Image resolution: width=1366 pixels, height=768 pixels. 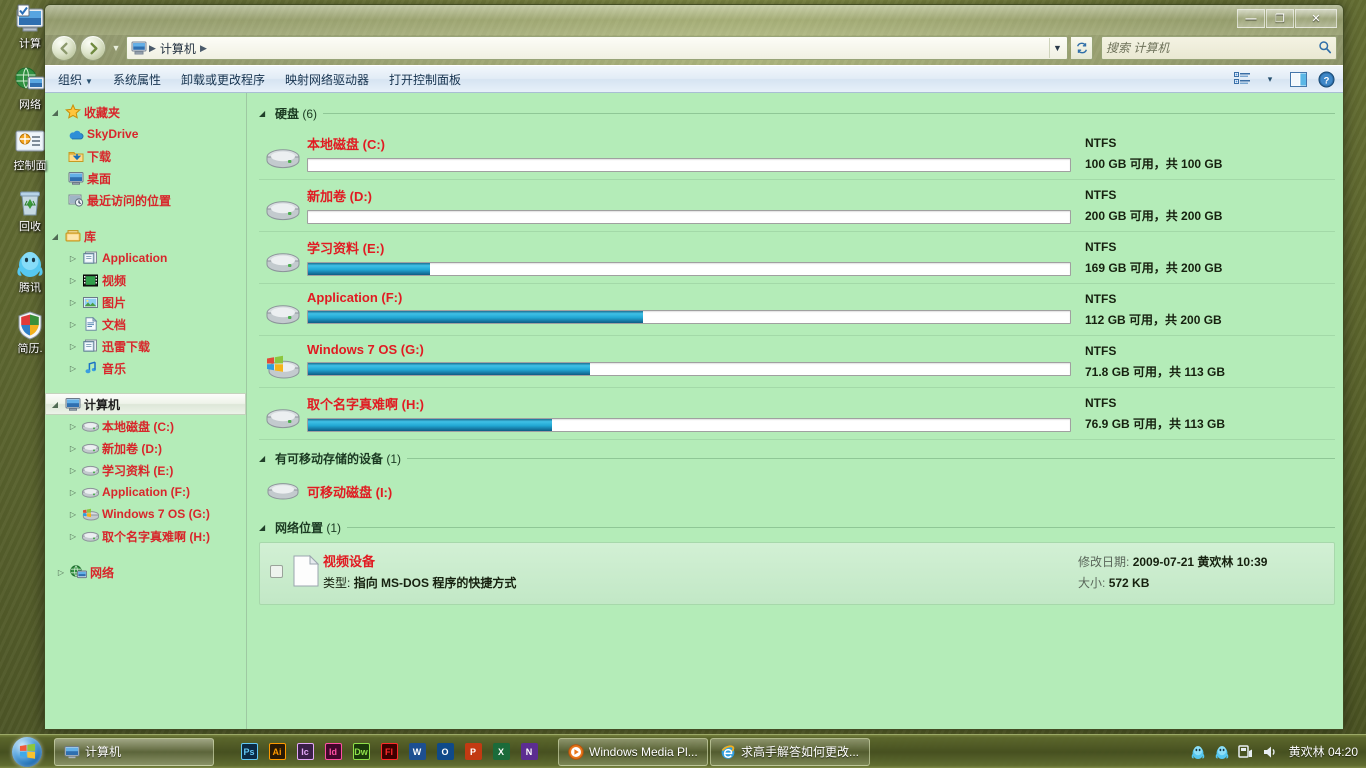 What do you see at coordinates (249, 752) in the screenshot?
I see `quicklaunch-photoshop: Ps` at bounding box center [249, 752].